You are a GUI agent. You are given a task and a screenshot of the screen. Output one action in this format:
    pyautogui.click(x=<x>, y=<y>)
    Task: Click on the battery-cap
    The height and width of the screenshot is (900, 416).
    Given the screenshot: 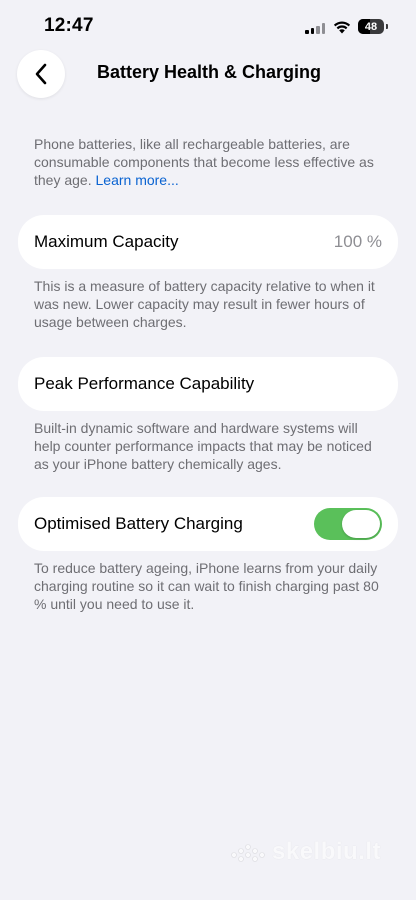 What is the action you would take?
    pyautogui.click(x=387, y=26)
    